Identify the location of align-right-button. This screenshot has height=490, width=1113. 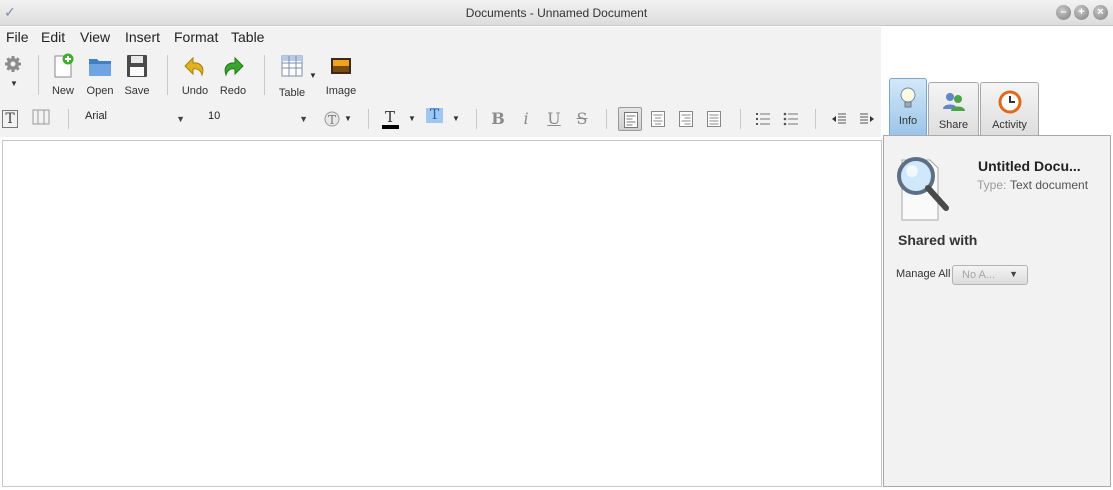
(686, 119).